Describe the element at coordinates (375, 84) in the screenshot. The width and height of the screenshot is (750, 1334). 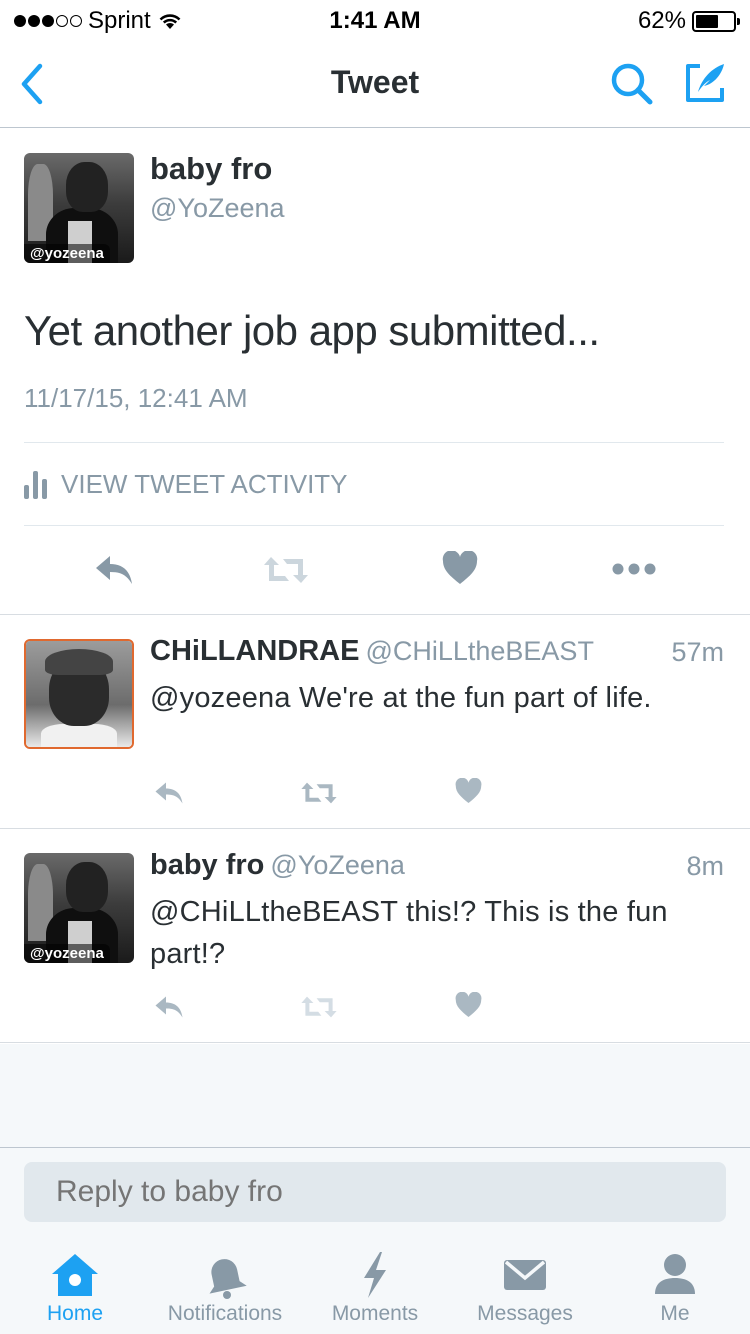
I see `navigation-bar: Tweet` at that location.